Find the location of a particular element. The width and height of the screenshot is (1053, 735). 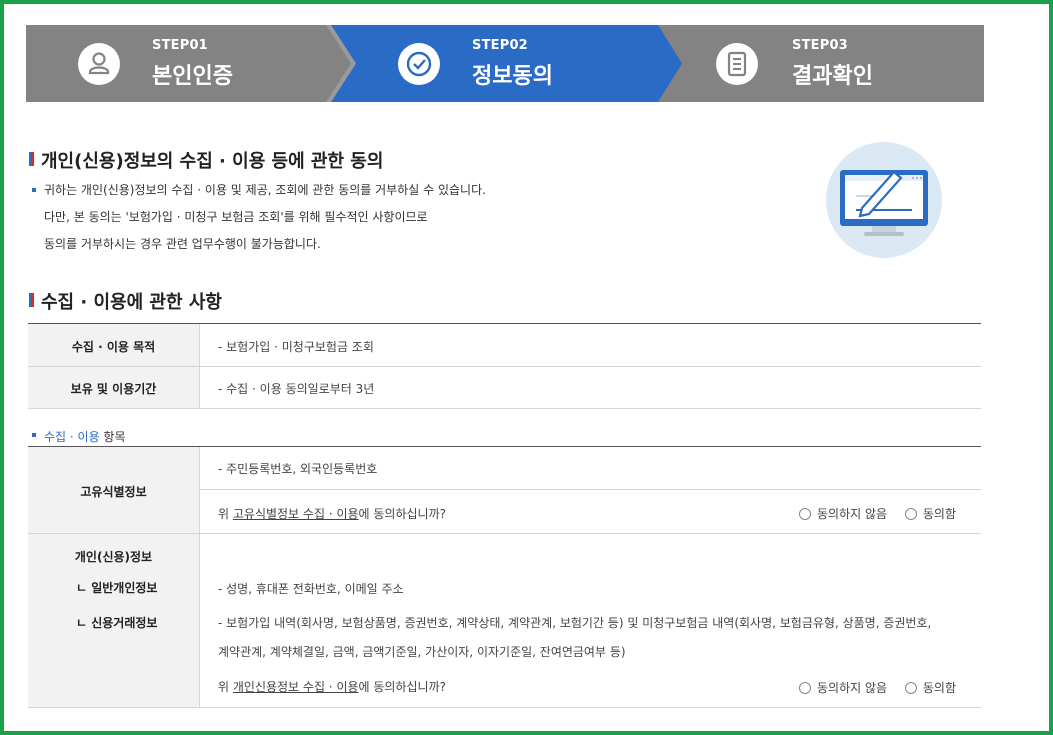

credit-transaction-label: ㄴ 신용거래정보 is located at coordinates (117, 623).